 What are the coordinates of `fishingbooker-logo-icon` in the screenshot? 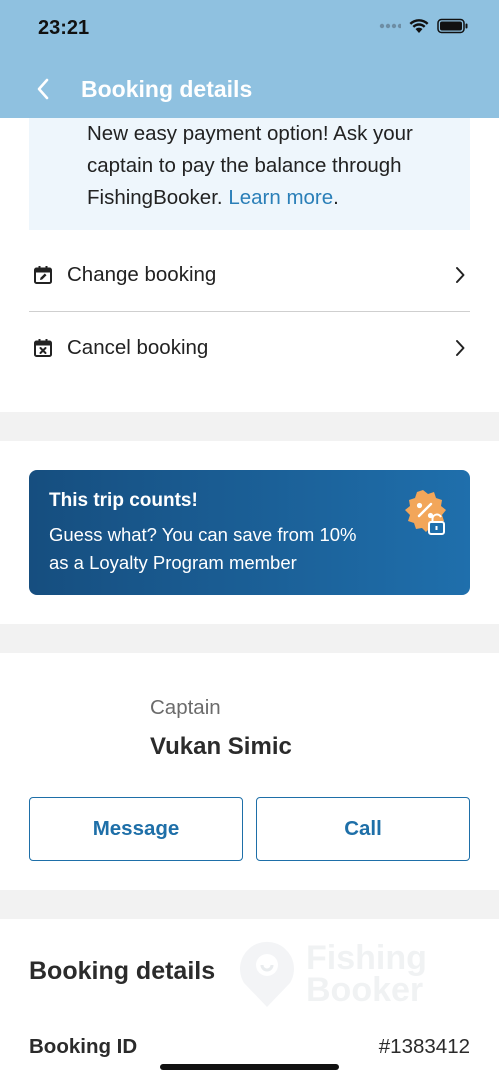 It's located at (267, 974).